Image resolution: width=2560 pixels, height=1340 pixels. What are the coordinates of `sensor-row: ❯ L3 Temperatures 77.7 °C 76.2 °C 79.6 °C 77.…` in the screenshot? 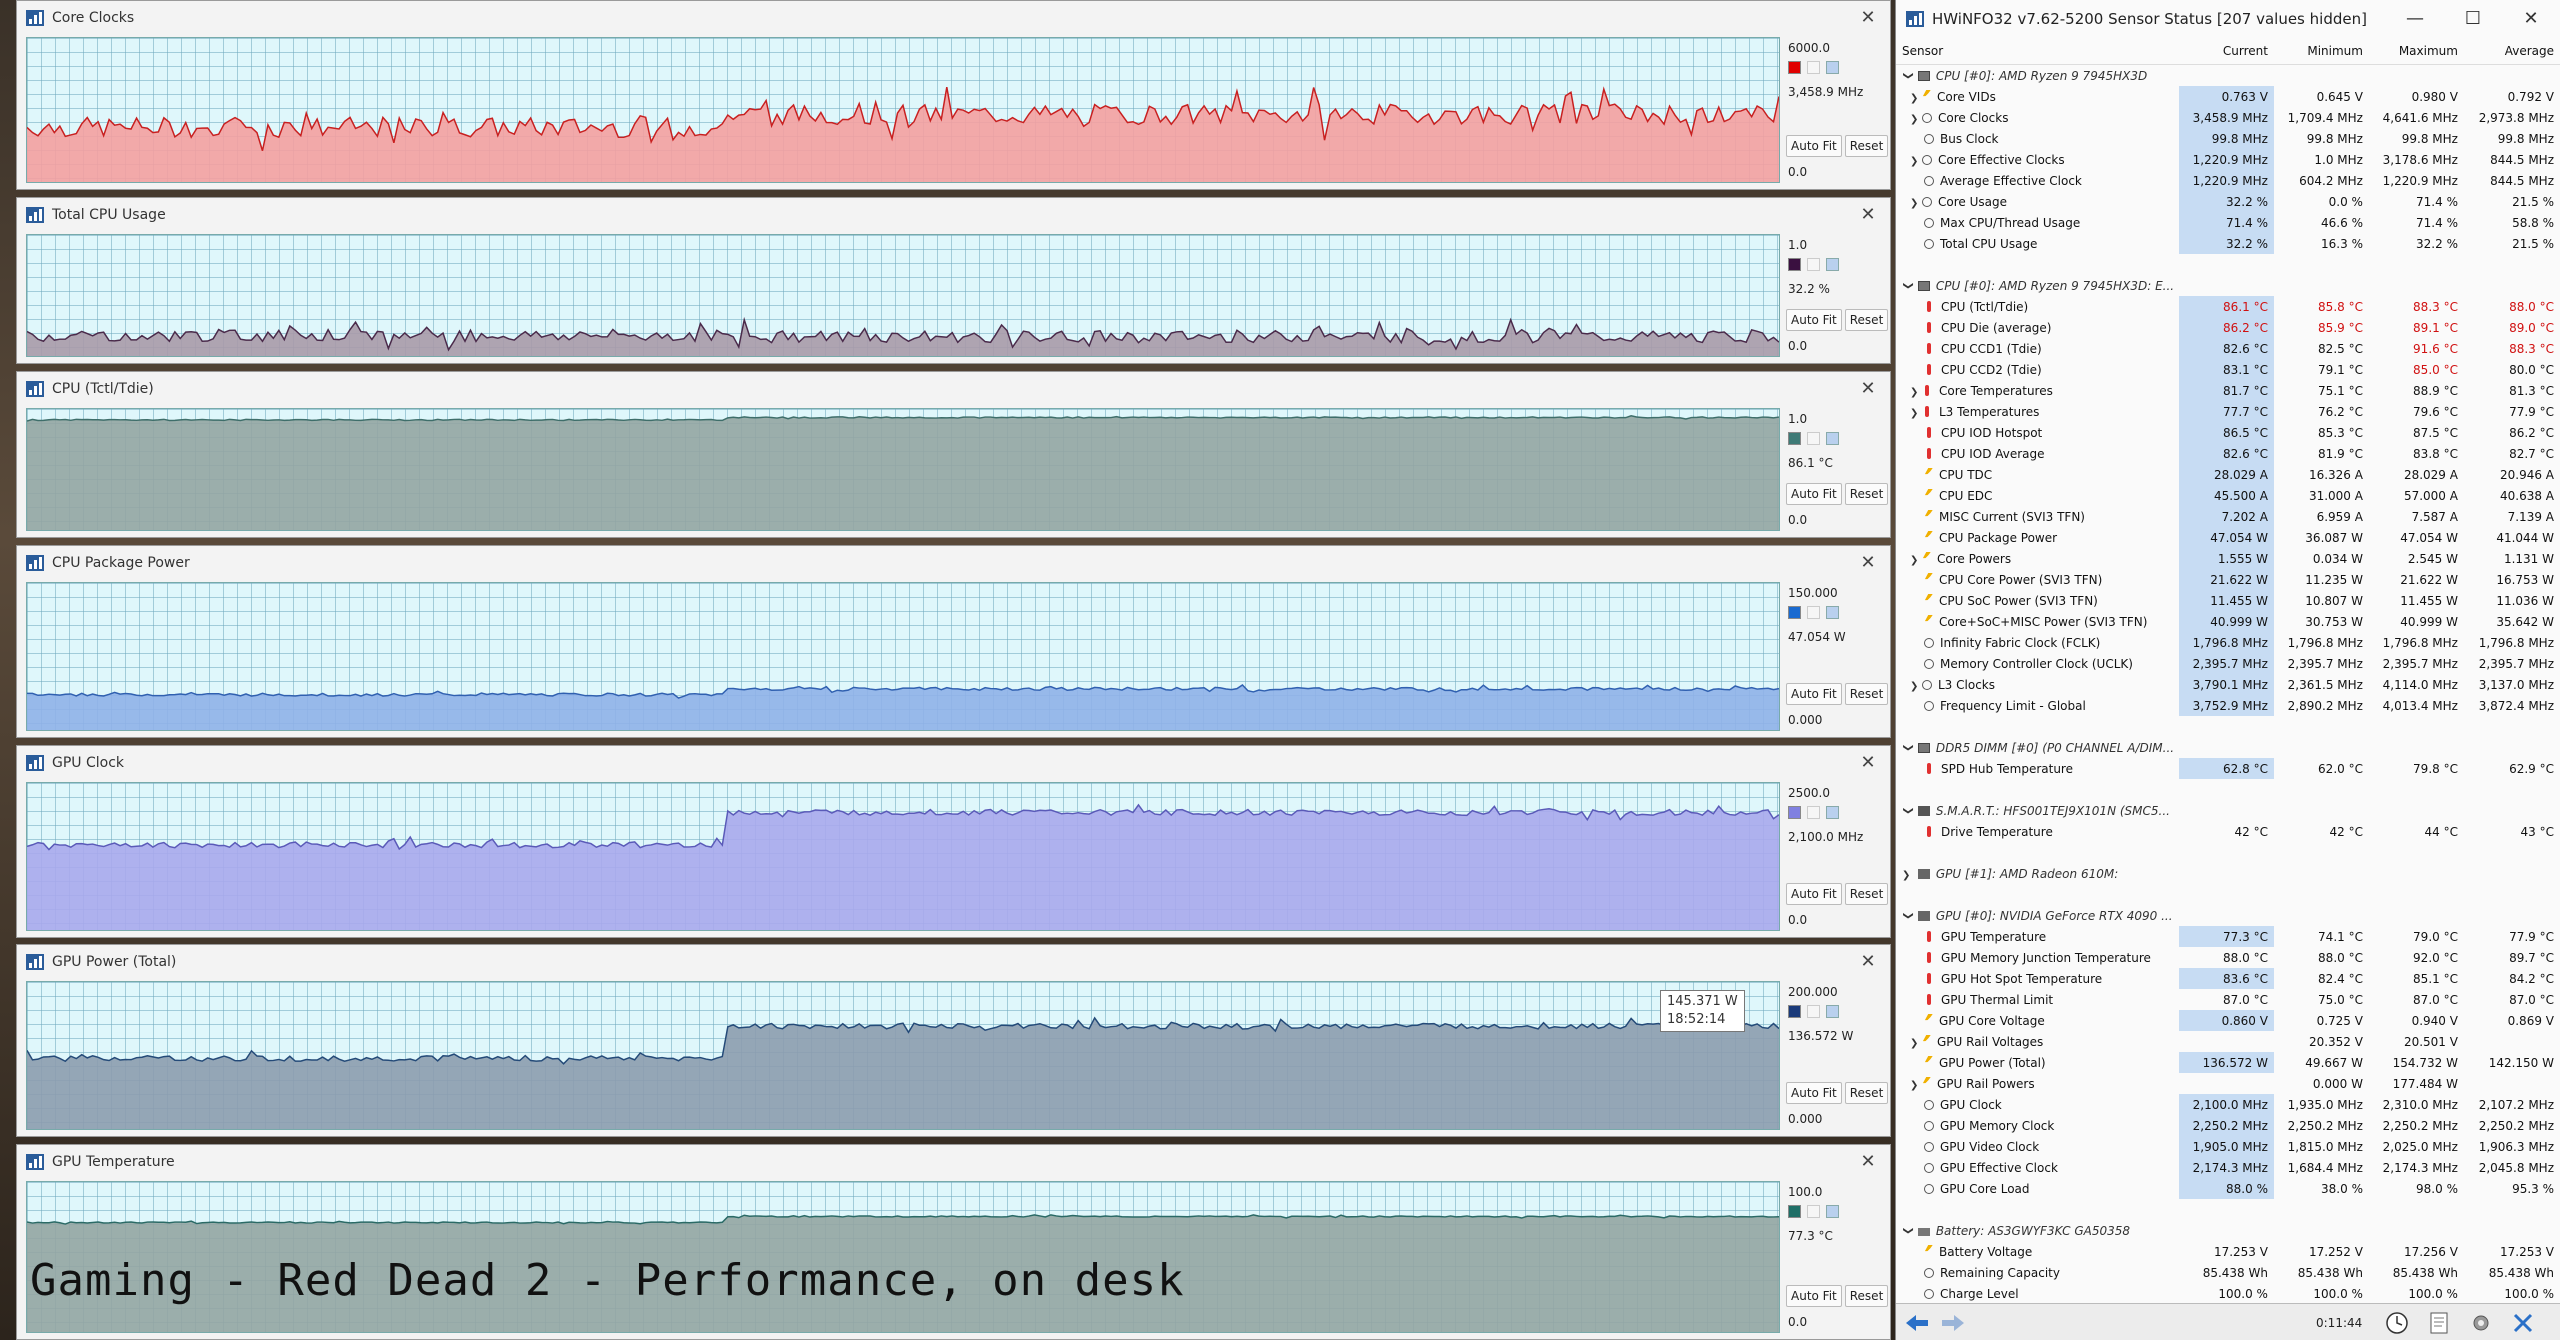 It's located at (2228, 411).